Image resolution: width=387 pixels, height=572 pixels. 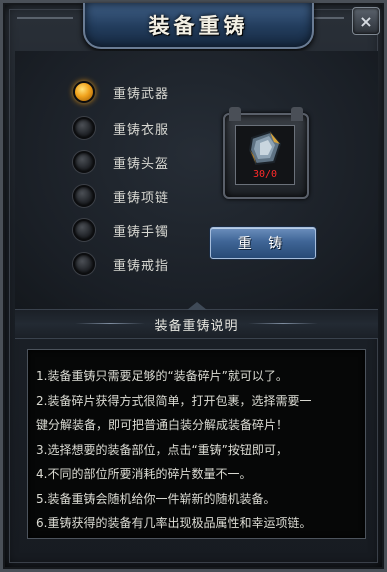 I want to click on close-button: ×, so click(x=366, y=21).